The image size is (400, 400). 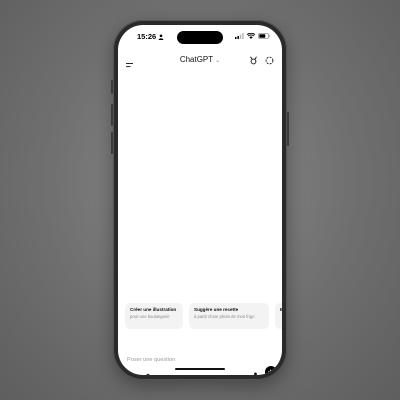 I want to click on mic-icon, so click(x=255, y=373).